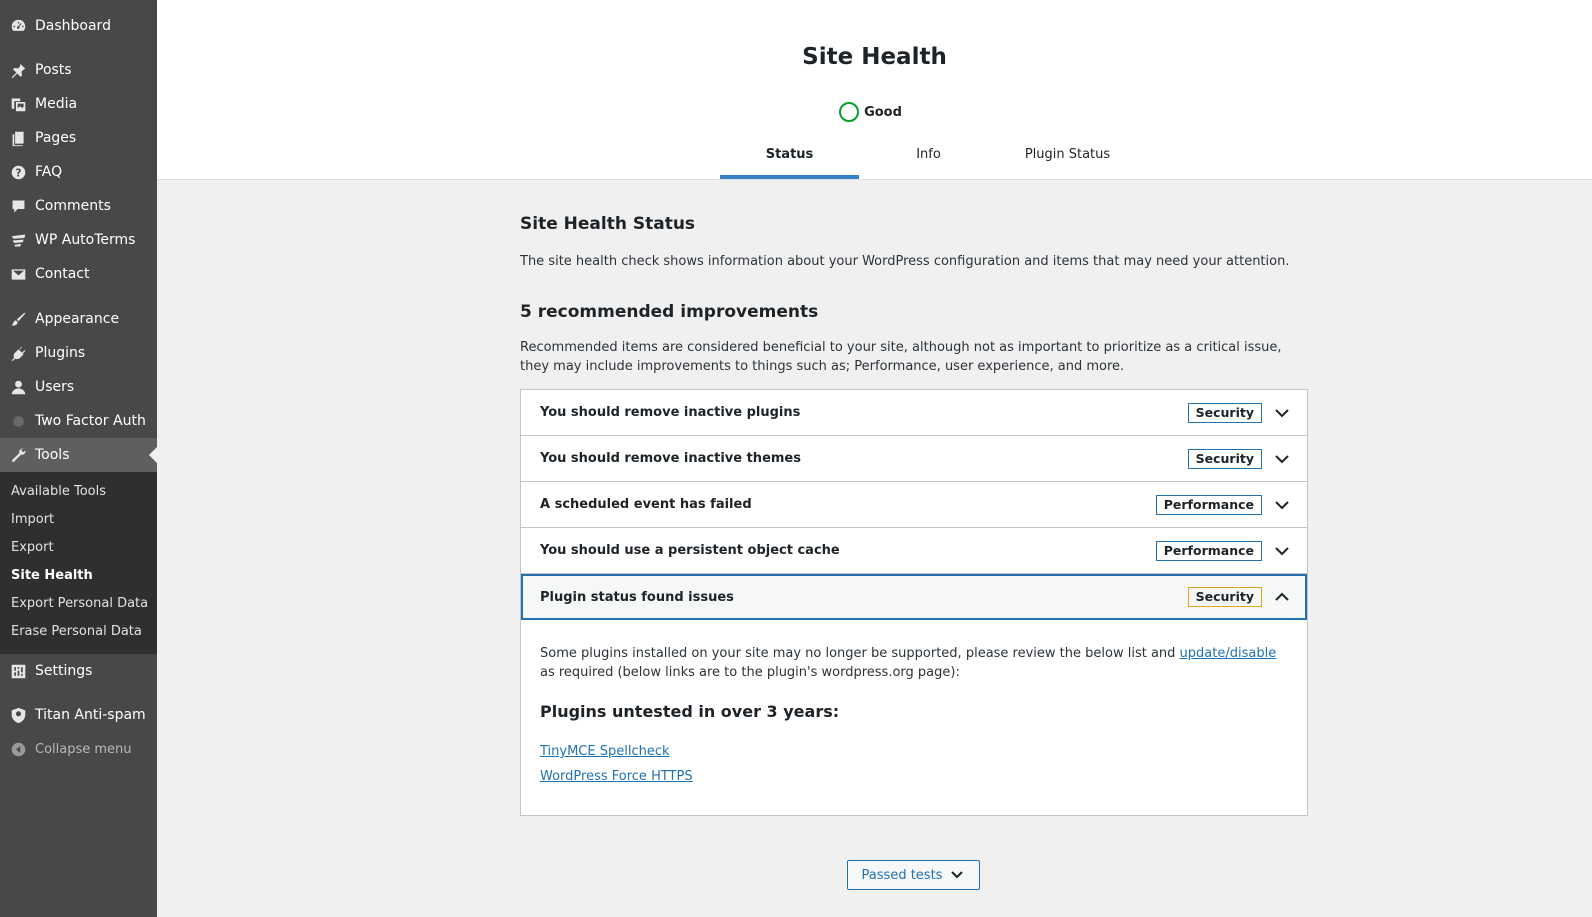  Describe the element at coordinates (18, 26) in the screenshot. I see `dashboard-icon` at that location.